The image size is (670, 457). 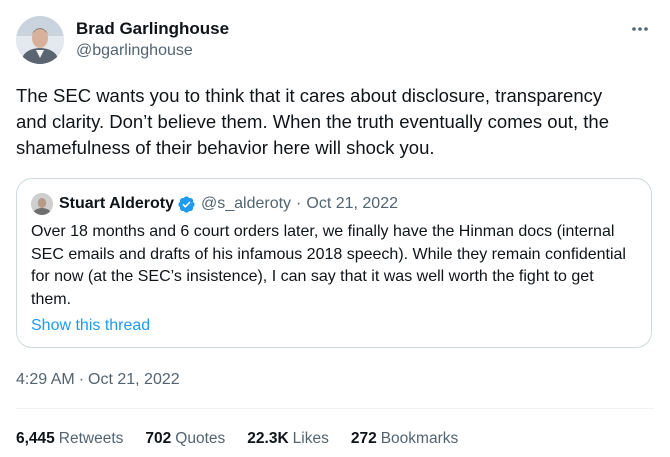 I want to click on bookmarks-label: Bookmarks, so click(x=419, y=438).